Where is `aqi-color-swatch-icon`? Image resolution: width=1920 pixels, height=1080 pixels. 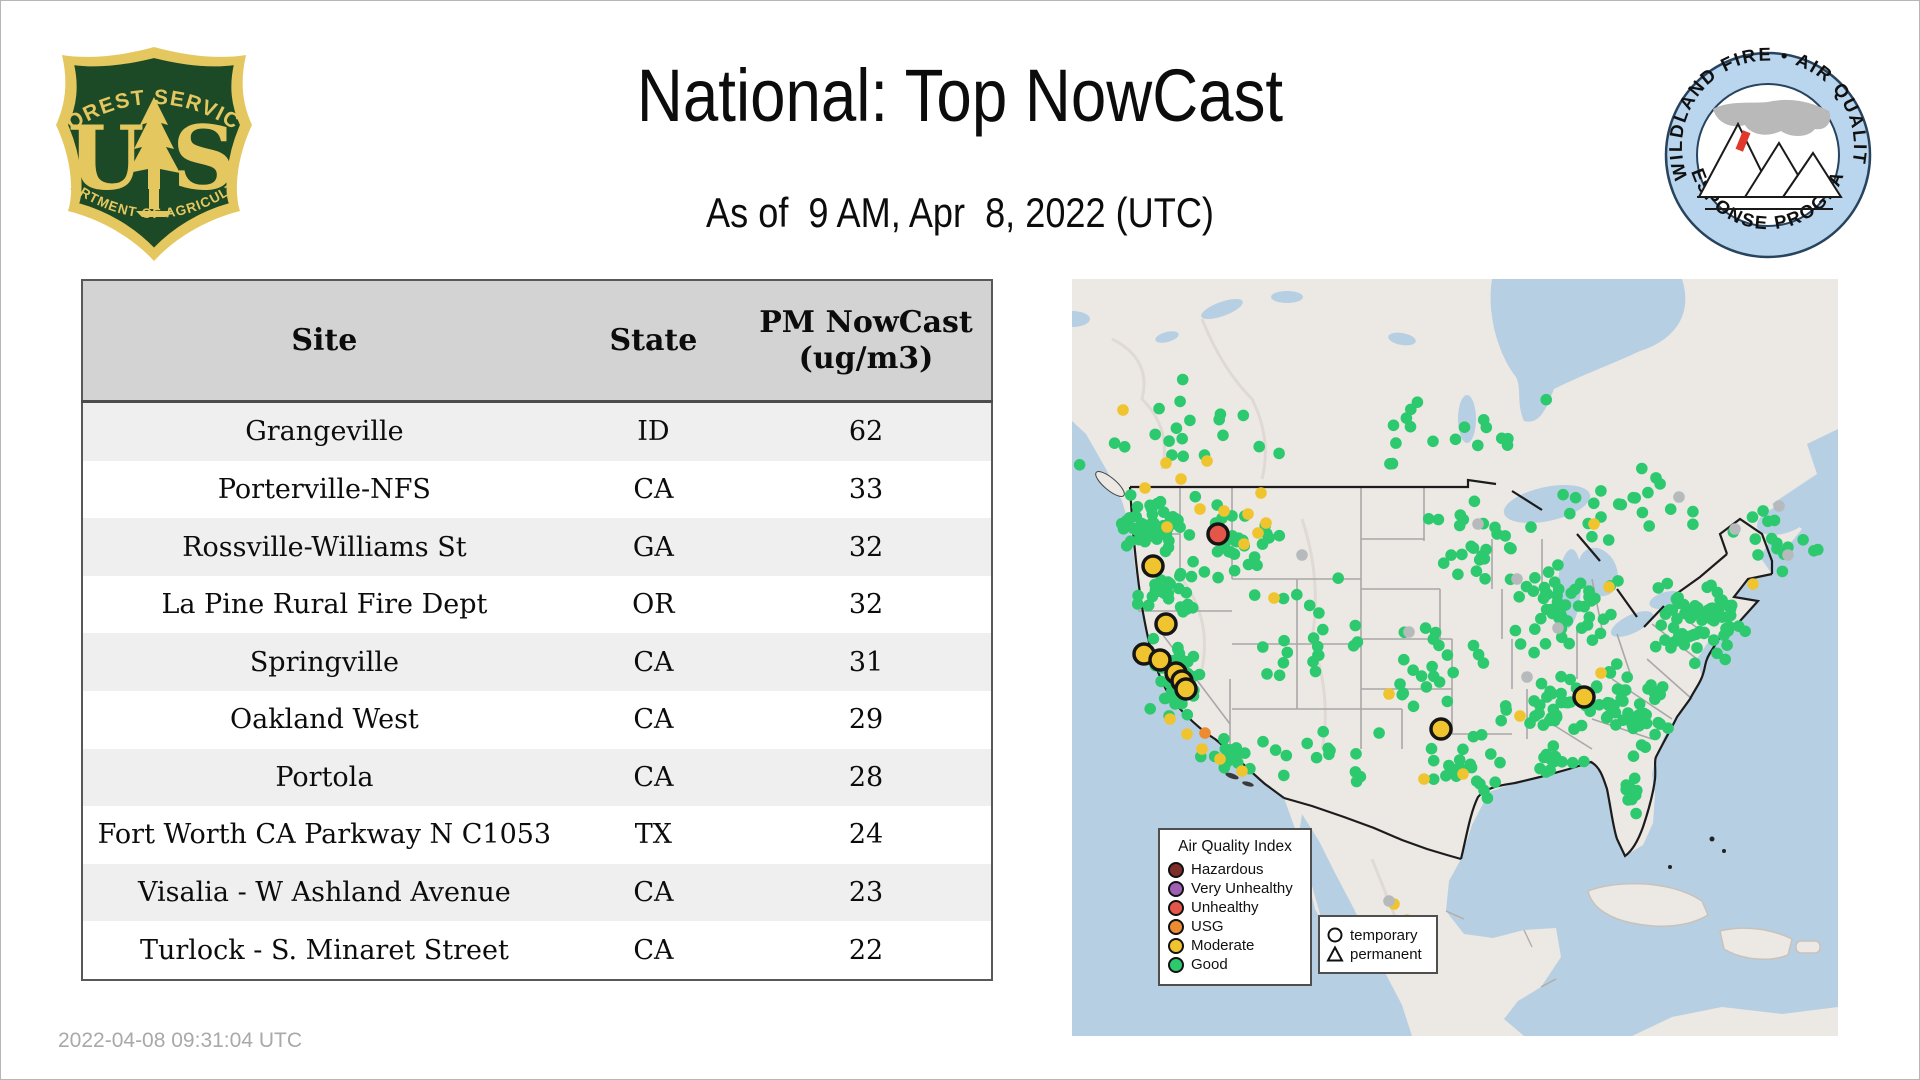 aqi-color-swatch-icon is located at coordinates (1176, 888).